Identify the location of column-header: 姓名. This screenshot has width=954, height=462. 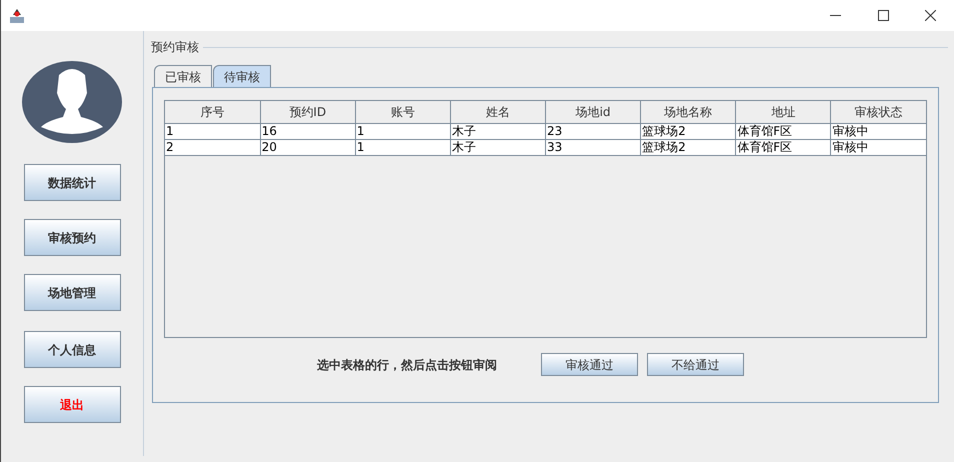
(498, 112).